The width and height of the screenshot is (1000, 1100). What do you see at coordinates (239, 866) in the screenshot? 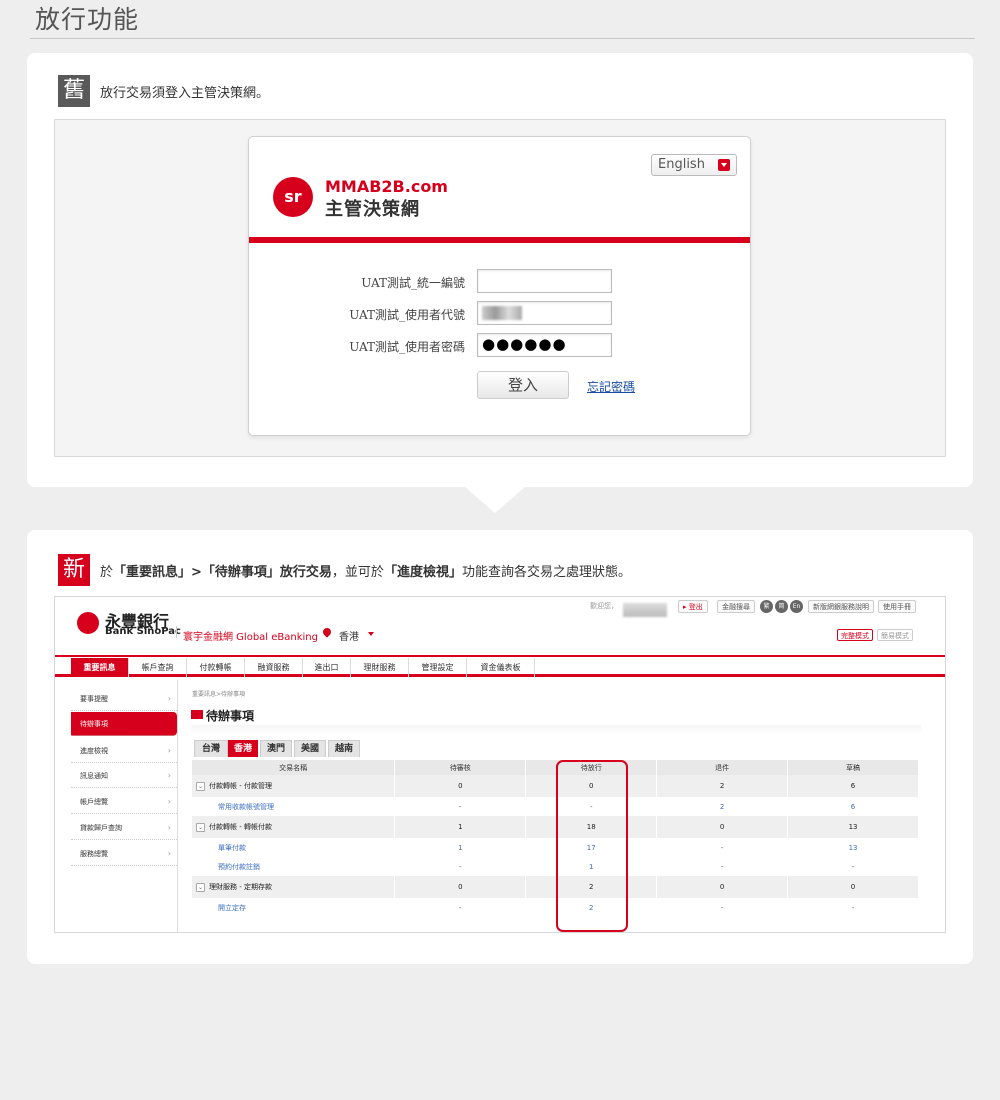
I see `row-name: 預約付款註銷` at bounding box center [239, 866].